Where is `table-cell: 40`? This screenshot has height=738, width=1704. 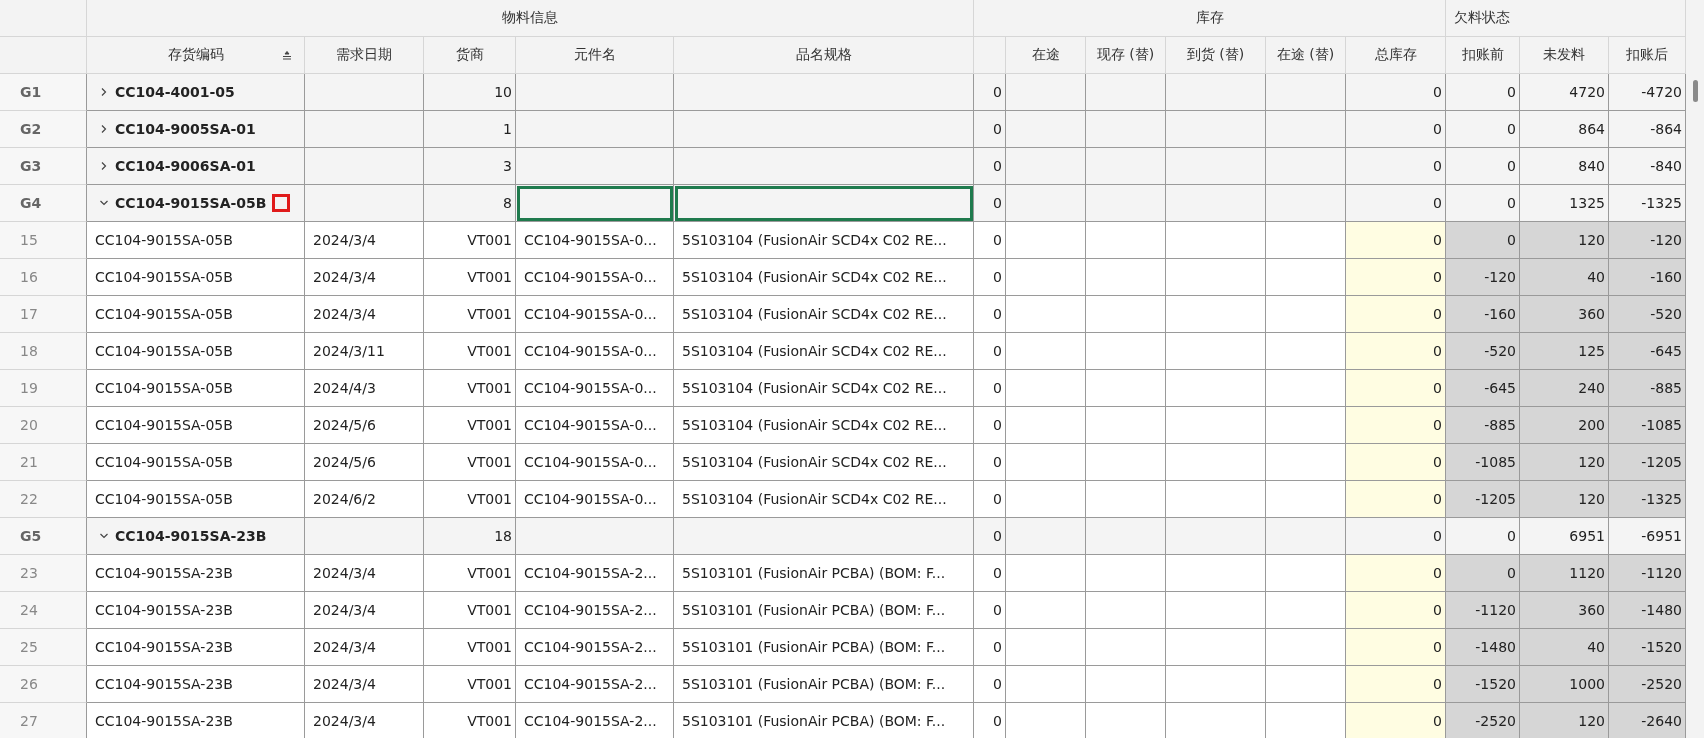
table-cell: 40 is located at coordinates (1564, 277).